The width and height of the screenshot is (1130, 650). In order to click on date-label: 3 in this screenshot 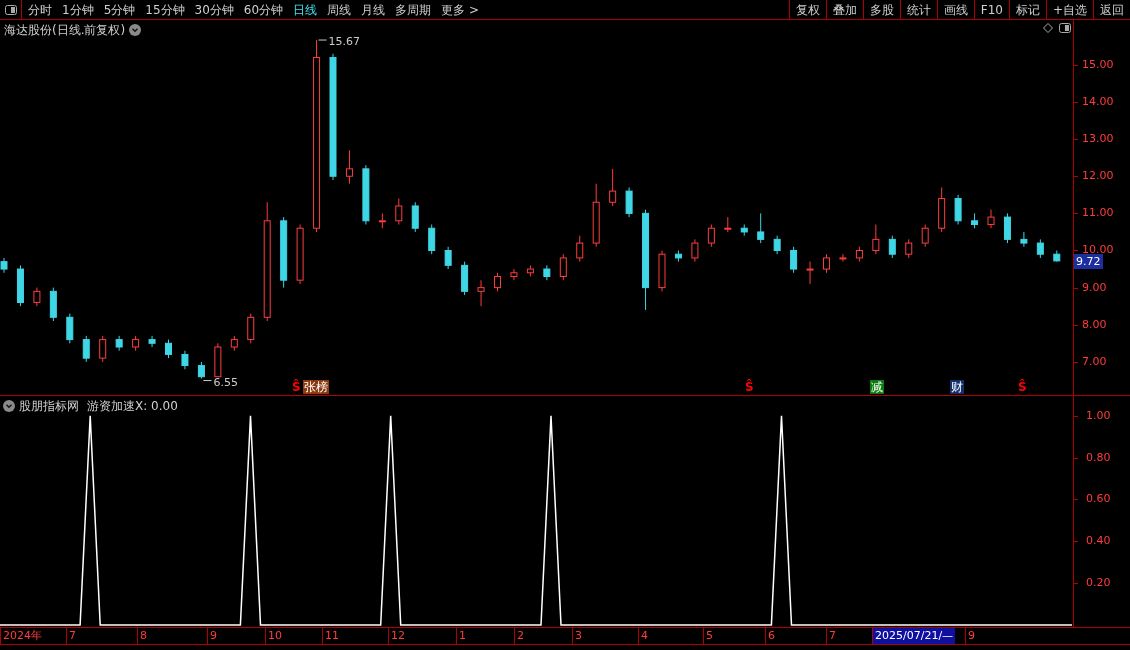, I will do `click(578, 636)`.